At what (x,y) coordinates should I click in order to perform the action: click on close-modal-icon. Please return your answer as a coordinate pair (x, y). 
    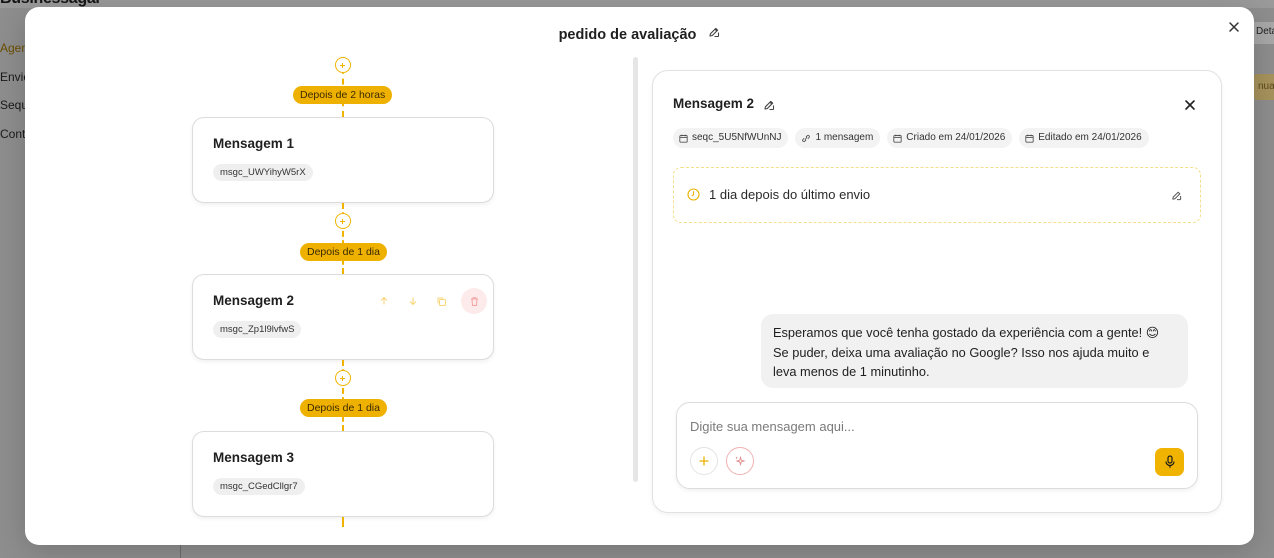
    Looking at the image, I should click on (1234, 27).